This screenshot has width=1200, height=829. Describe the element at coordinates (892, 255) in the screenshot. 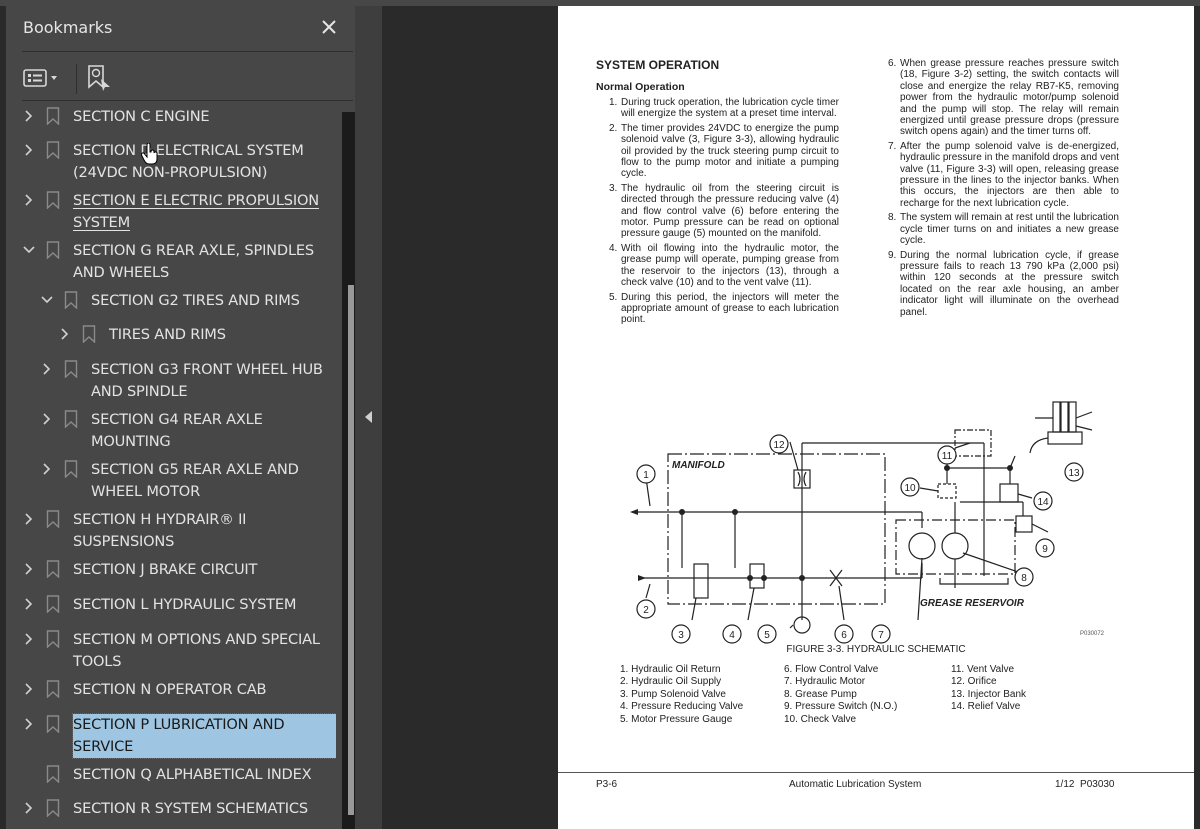

I see `step-number: 9.` at that location.